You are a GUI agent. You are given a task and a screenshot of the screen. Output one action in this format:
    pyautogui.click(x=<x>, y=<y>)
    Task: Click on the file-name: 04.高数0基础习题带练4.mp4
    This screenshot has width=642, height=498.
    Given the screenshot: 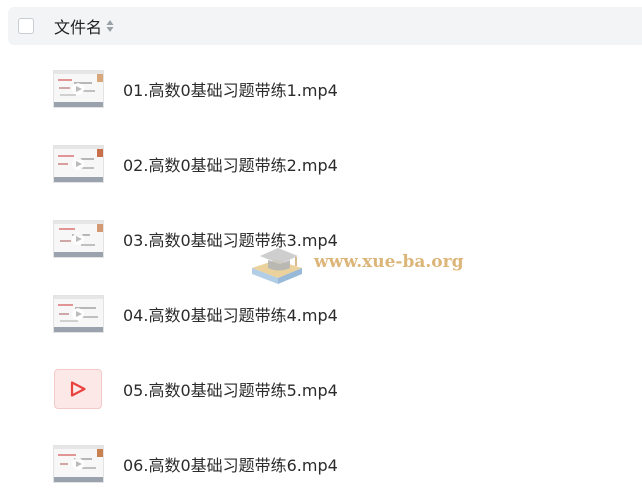 What is the action you would take?
    pyautogui.click(x=230, y=314)
    